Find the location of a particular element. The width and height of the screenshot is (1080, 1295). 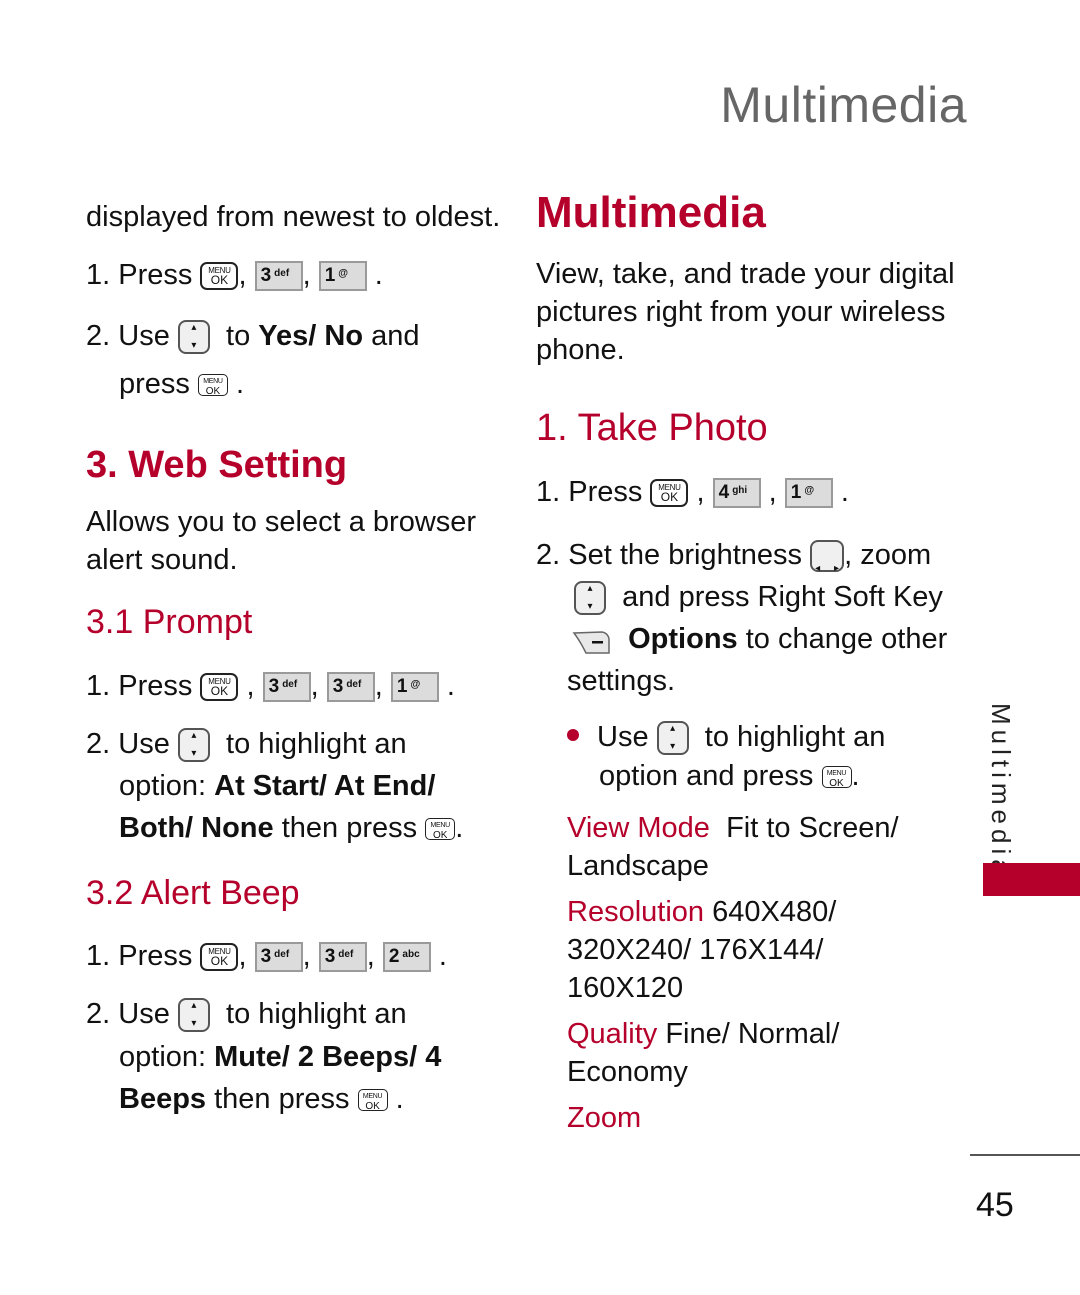

take-photo-step-1: 1. Press MENU OK , 4 ghi , 1 @ . is located at coordinates (692, 492).